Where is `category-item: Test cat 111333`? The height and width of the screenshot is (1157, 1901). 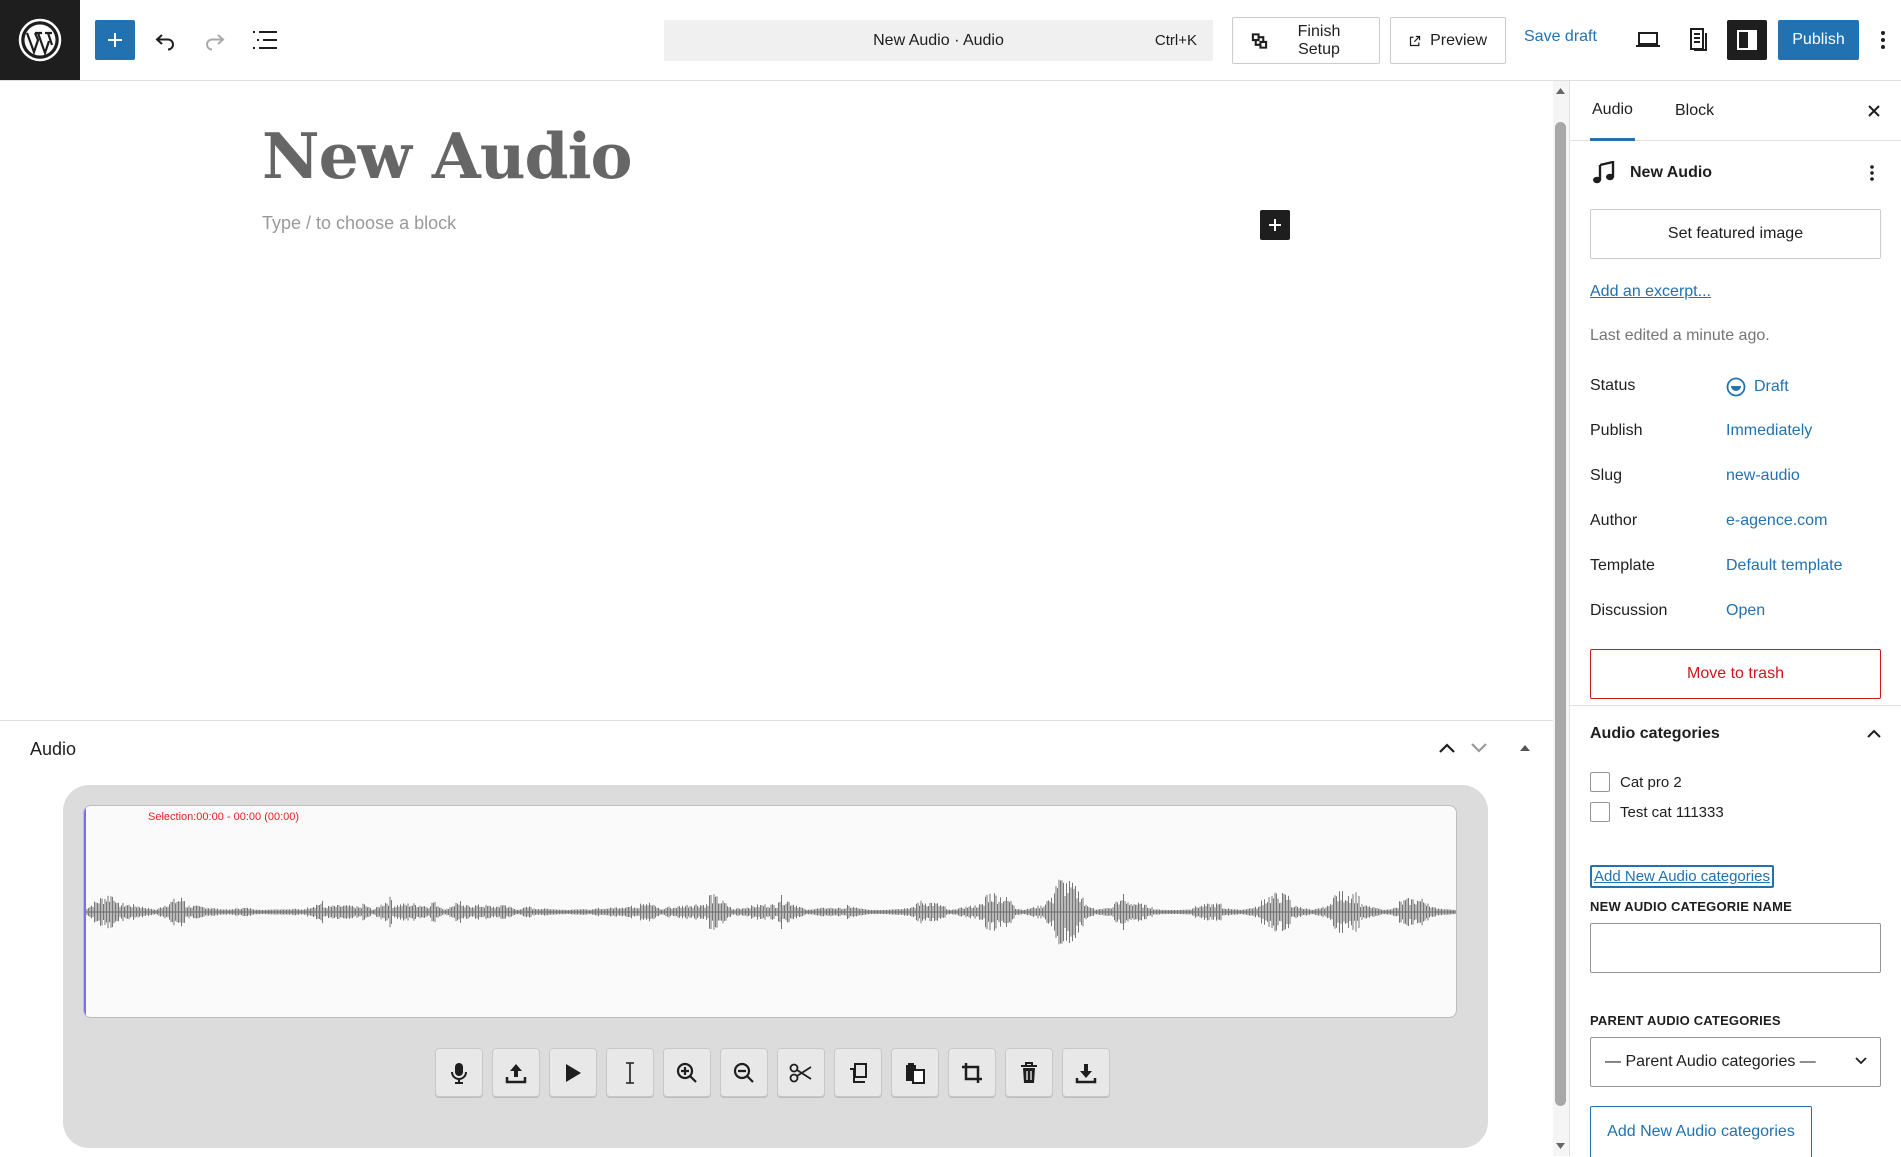 category-item: Test cat 111333 is located at coordinates (1657, 812).